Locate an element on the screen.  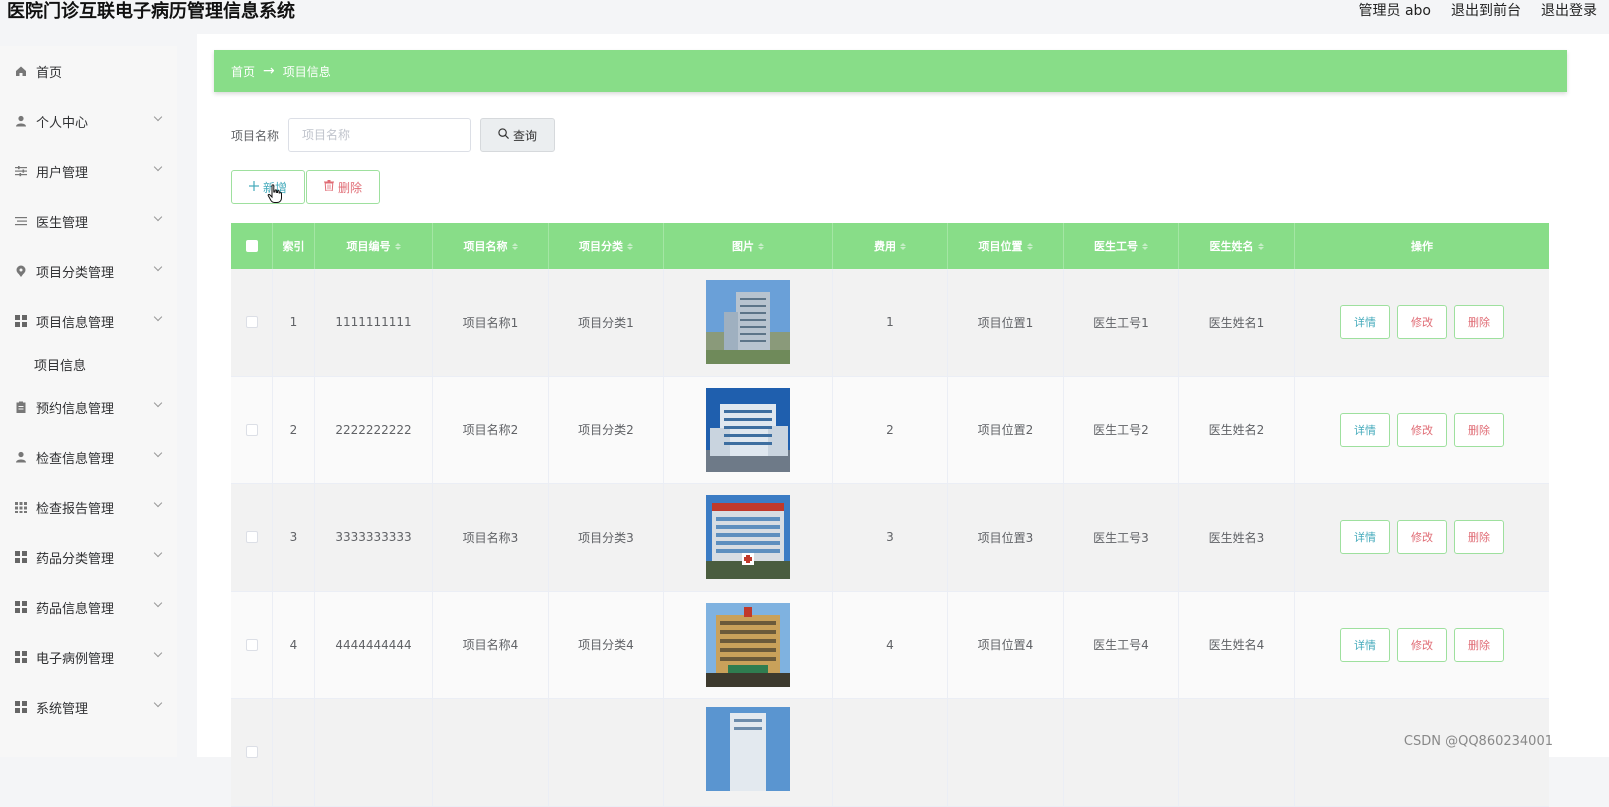
cell-fee: 3 is located at coordinates (890, 537).